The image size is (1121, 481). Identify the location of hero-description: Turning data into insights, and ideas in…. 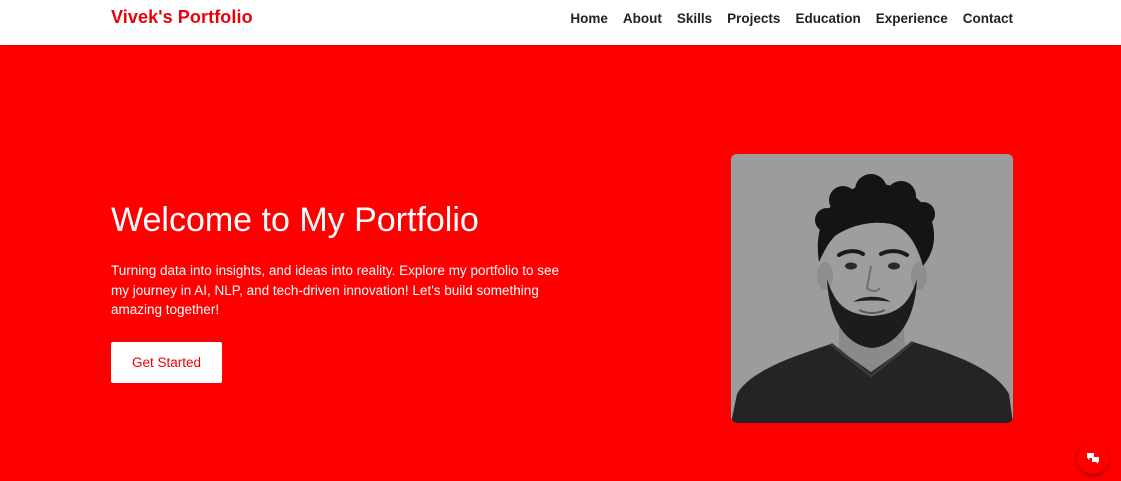
(335, 290).